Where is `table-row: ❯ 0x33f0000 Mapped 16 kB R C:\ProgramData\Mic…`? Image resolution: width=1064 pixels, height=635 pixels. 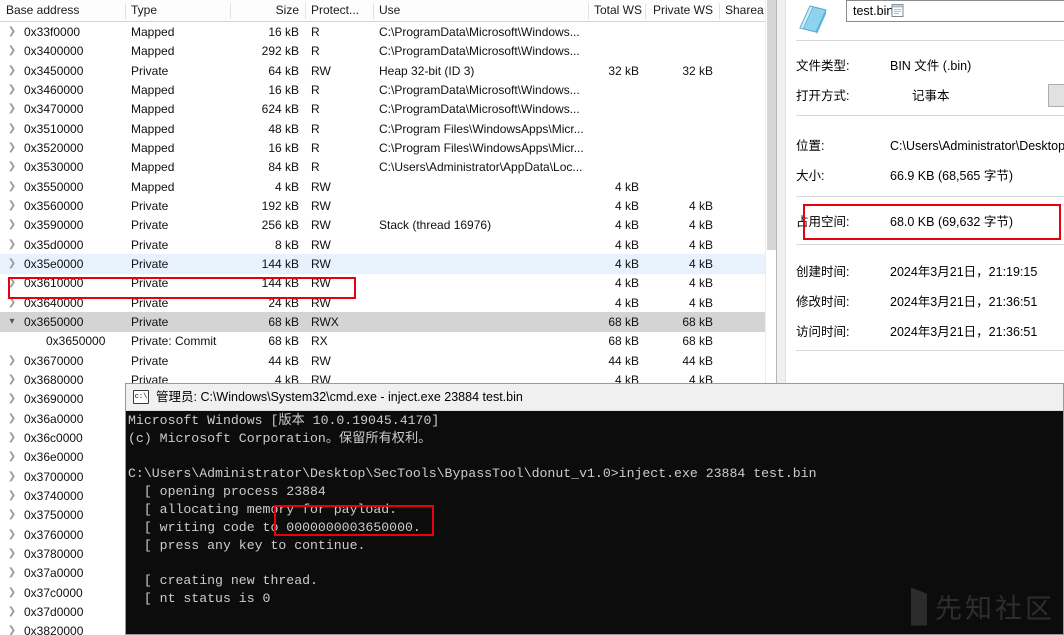 table-row: ❯ 0x33f0000 Mapped 16 kB R C:\ProgramData\Mic… is located at coordinates (388, 32).